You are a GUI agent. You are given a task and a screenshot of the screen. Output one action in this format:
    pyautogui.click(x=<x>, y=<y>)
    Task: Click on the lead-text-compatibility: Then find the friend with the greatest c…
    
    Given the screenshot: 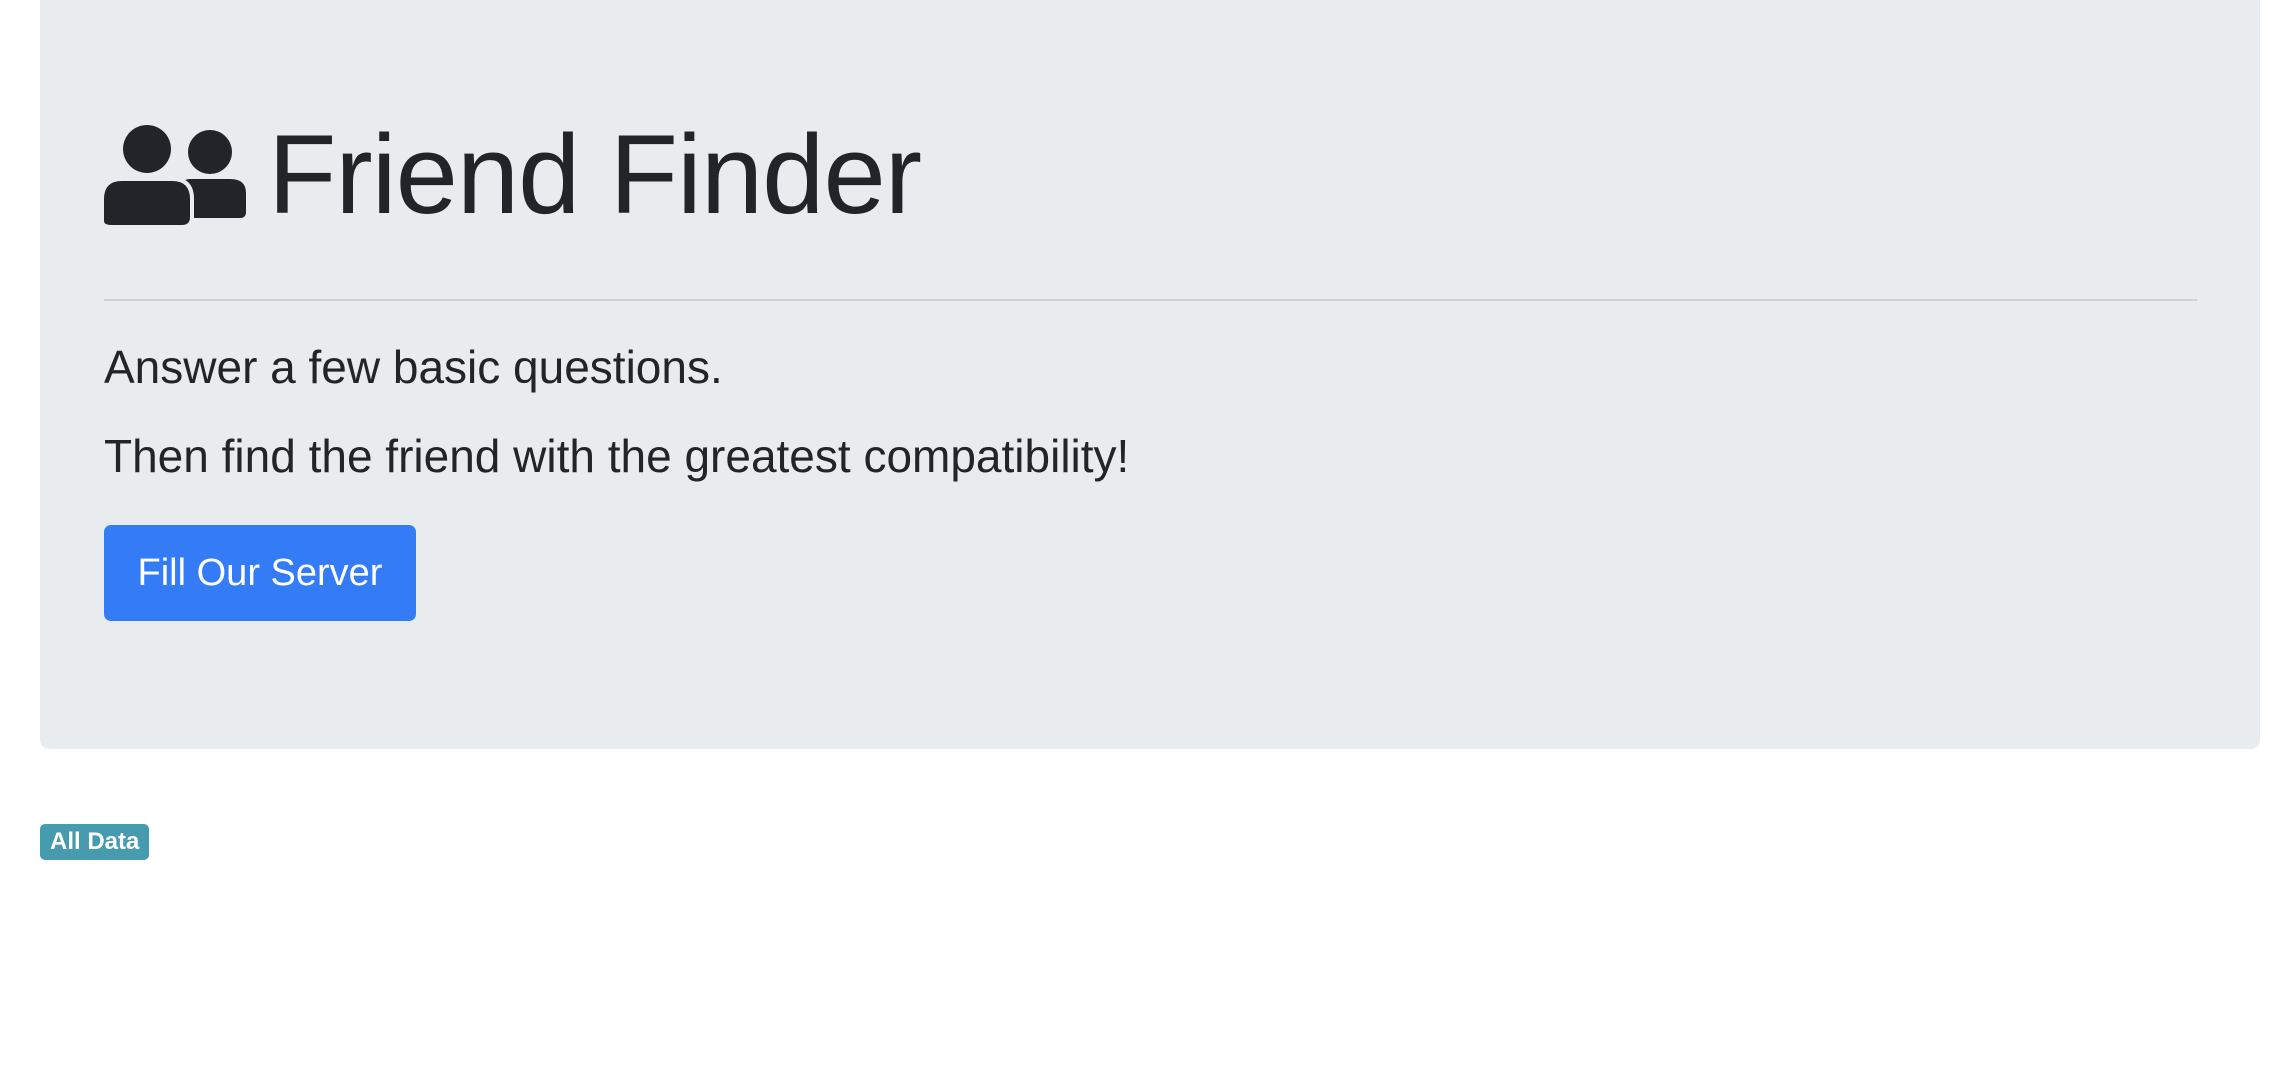 What is the action you would take?
    pyautogui.click(x=617, y=456)
    